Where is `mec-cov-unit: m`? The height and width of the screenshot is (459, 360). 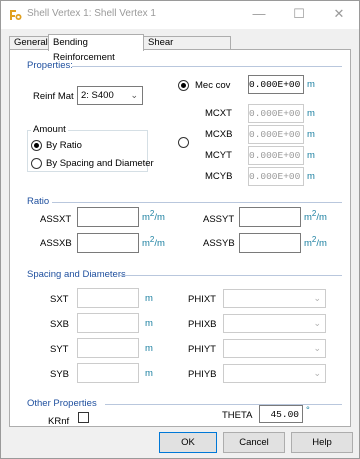 mec-cov-unit: m is located at coordinates (311, 84).